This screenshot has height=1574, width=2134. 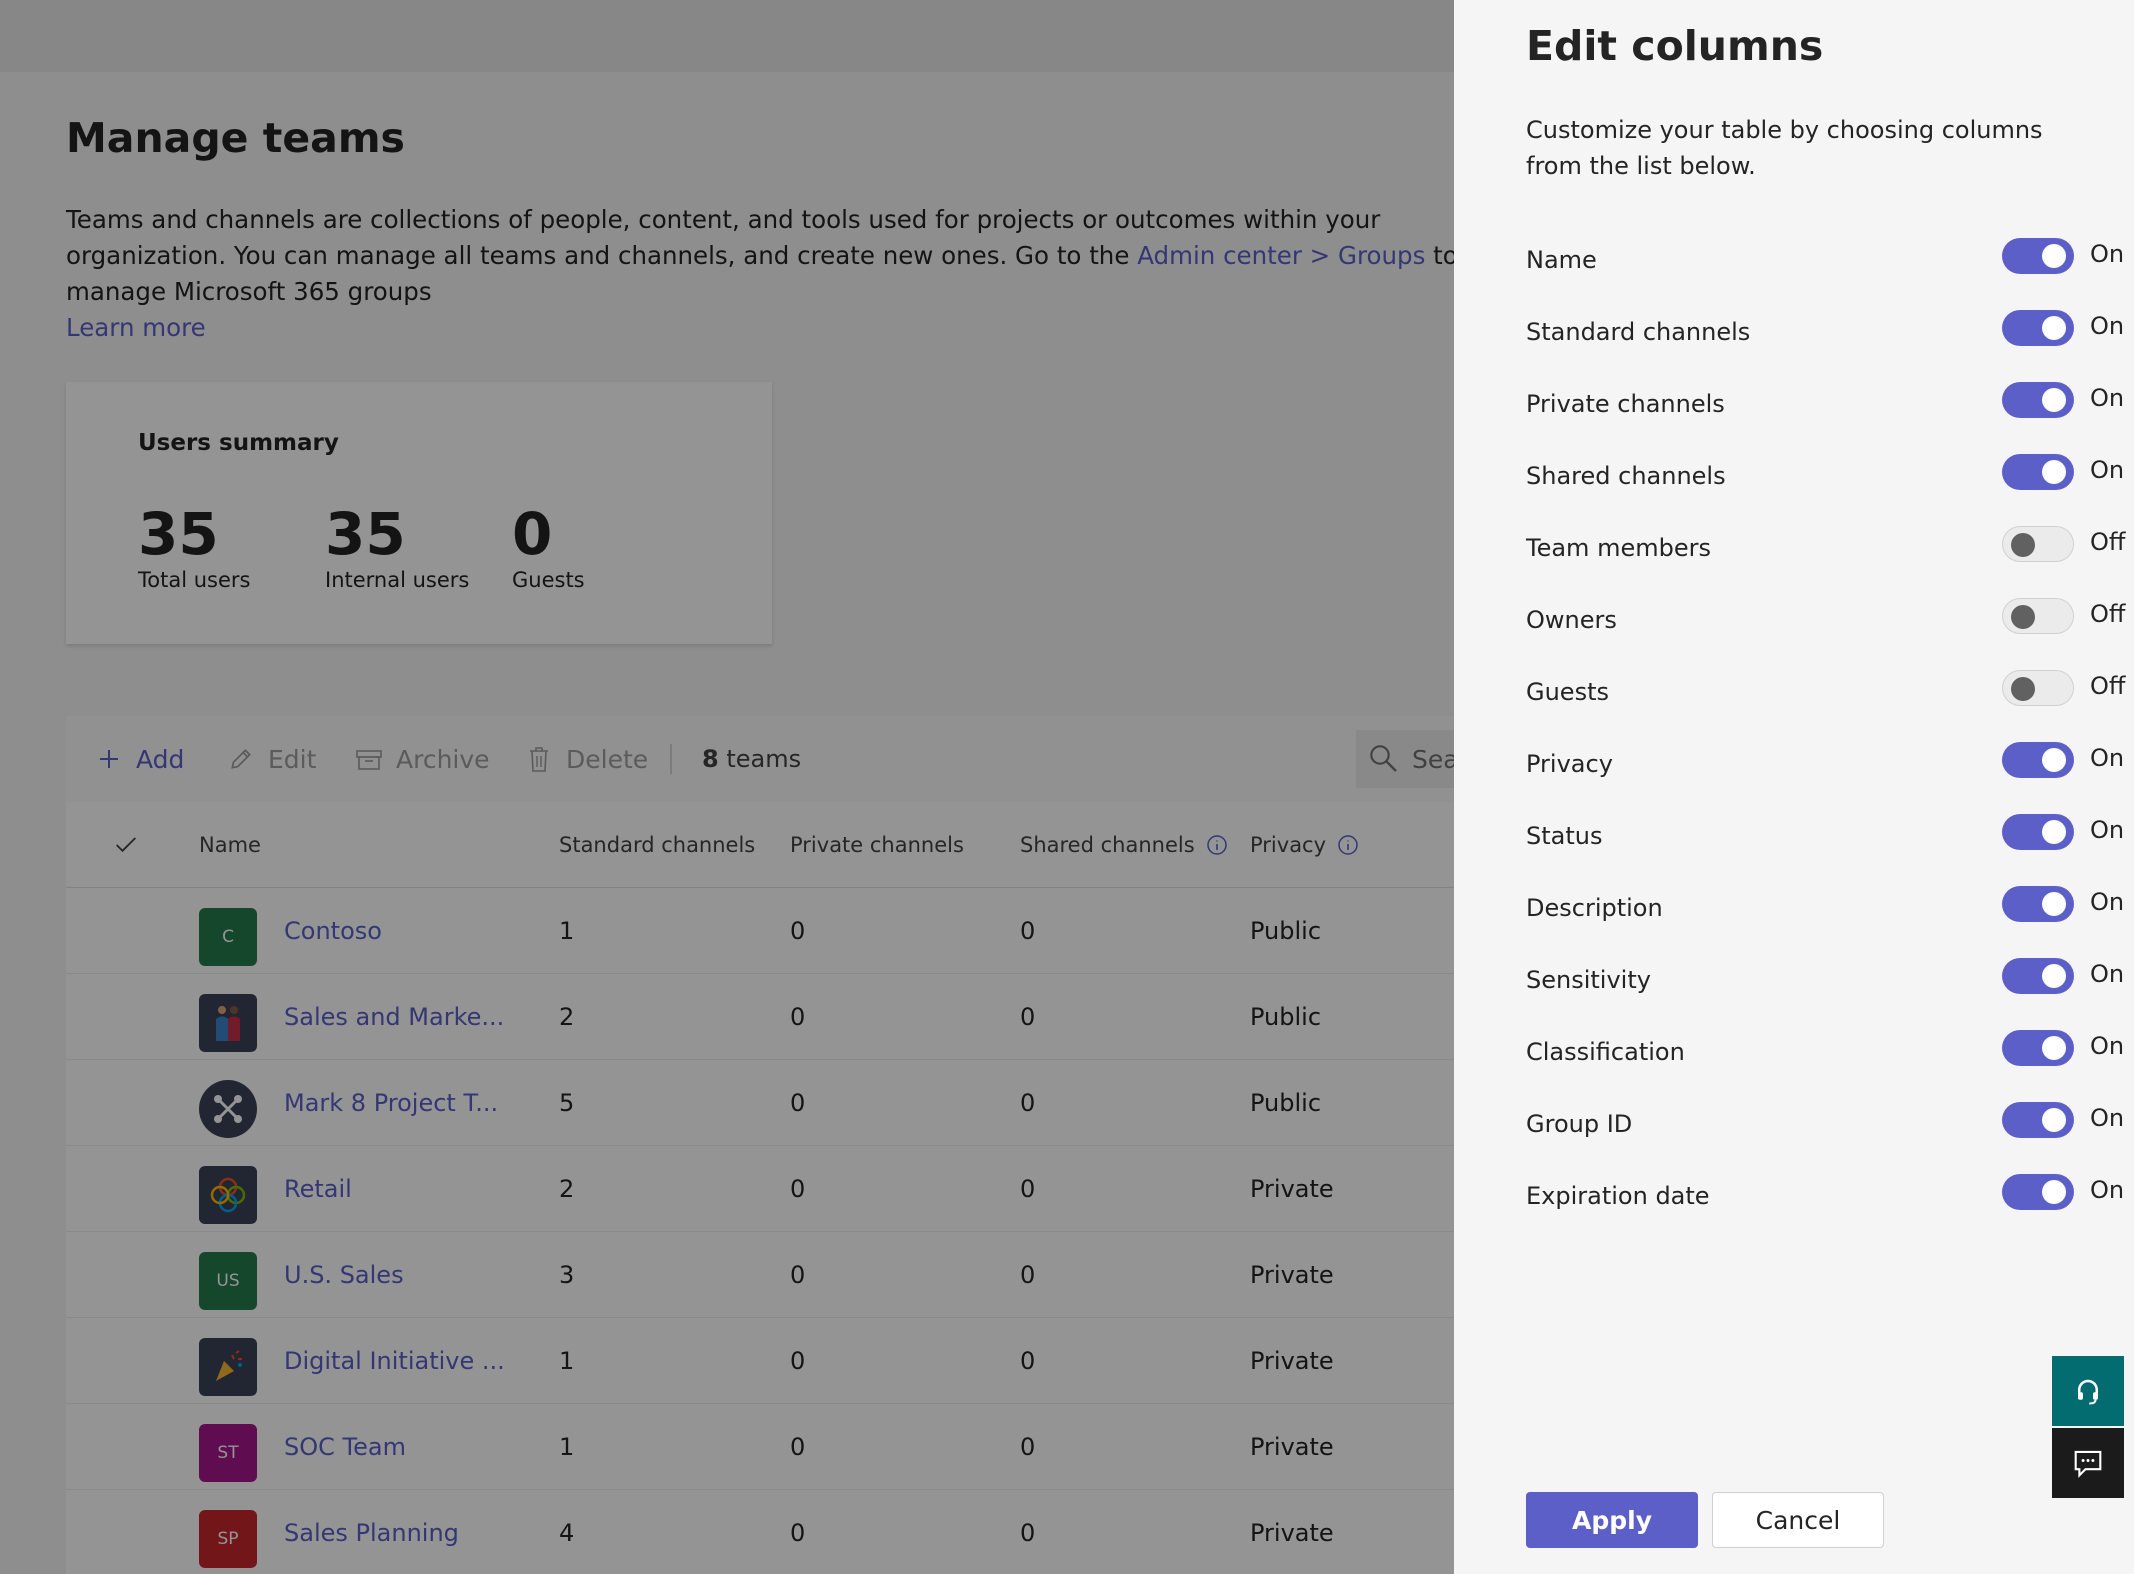 What do you see at coordinates (1618, 1196) in the screenshot?
I see `column-label: Expiration date` at bounding box center [1618, 1196].